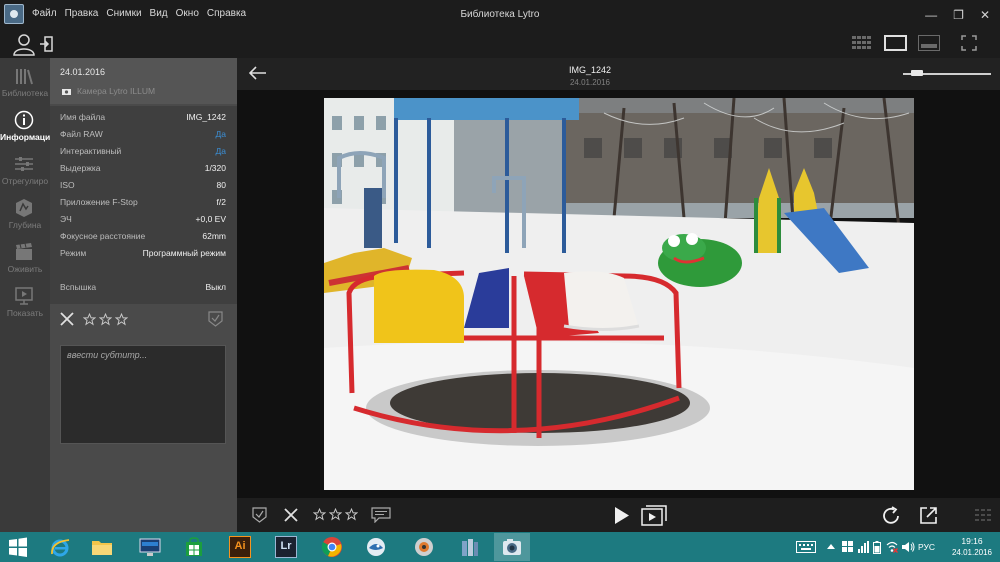  Describe the element at coordinates (25, 128) in the screenshot. I see `nav-info: Информаци` at that location.